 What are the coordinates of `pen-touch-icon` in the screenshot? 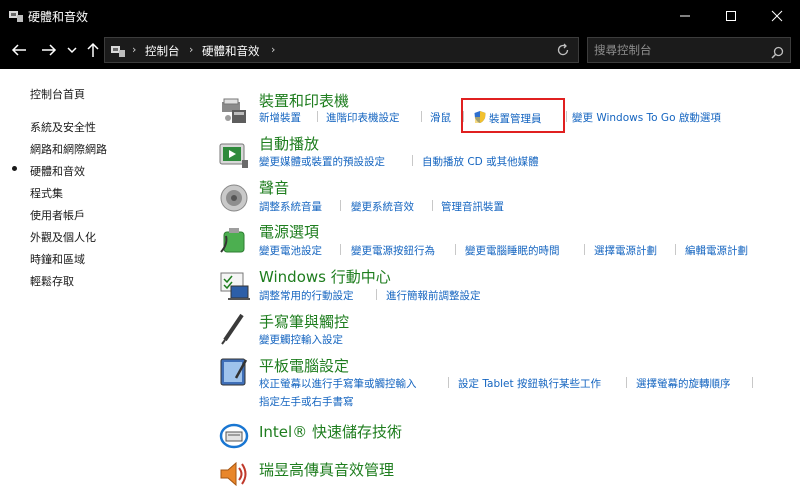 It's located at (234, 329).